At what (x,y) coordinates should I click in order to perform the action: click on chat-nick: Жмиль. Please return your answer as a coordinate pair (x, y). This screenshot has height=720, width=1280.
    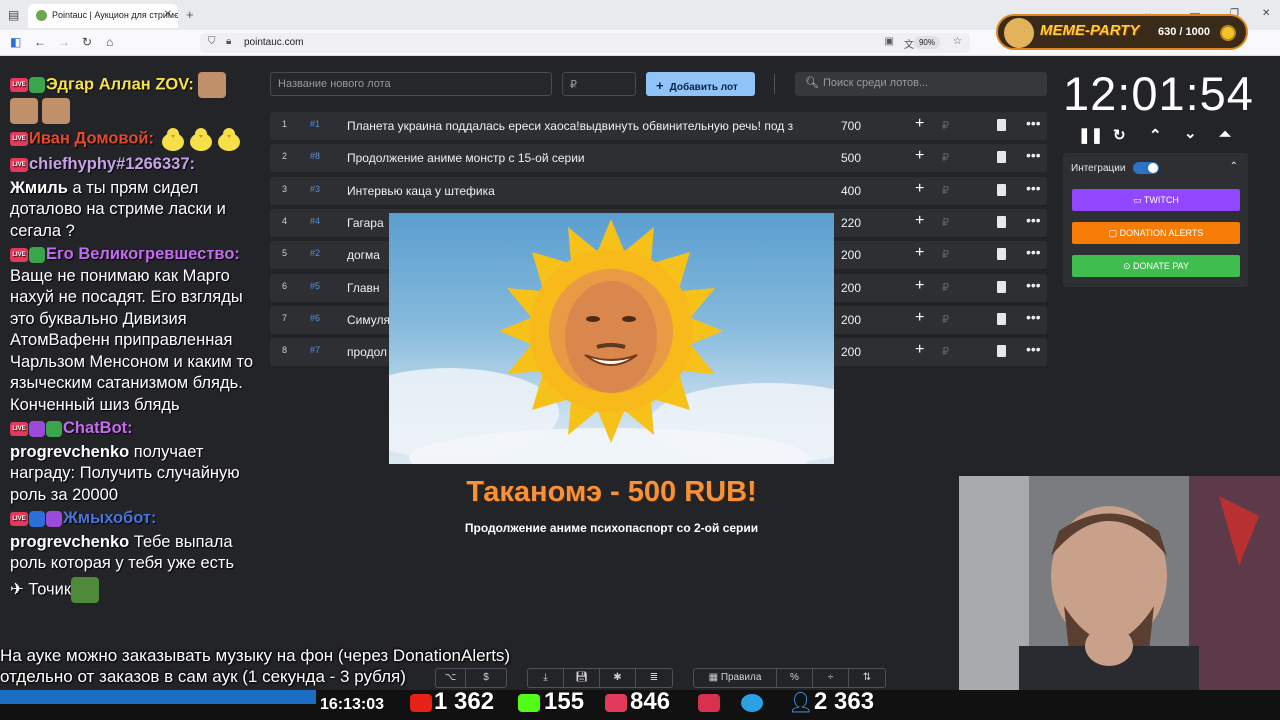
    Looking at the image, I should click on (39, 188).